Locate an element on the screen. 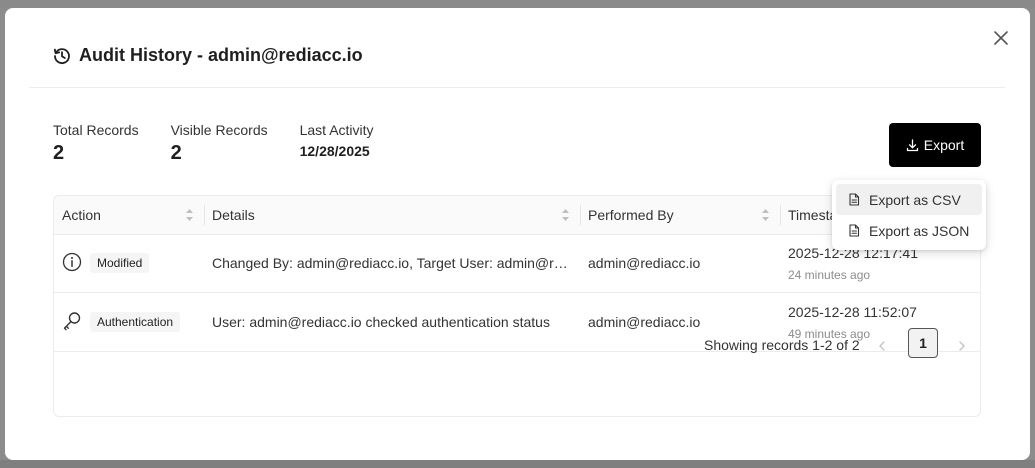 The height and width of the screenshot is (468, 1035). performed-by-cell: admin@rediacc.io is located at coordinates (683, 263).